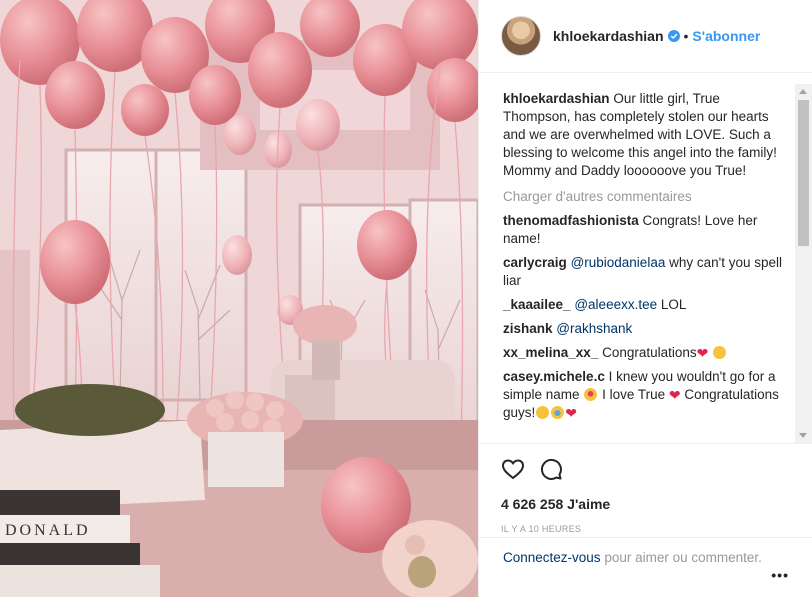 Image resolution: width=812 pixels, height=597 pixels. What do you see at coordinates (535, 262) in the screenshot?
I see `comment-username: carlycraig` at bounding box center [535, 262].